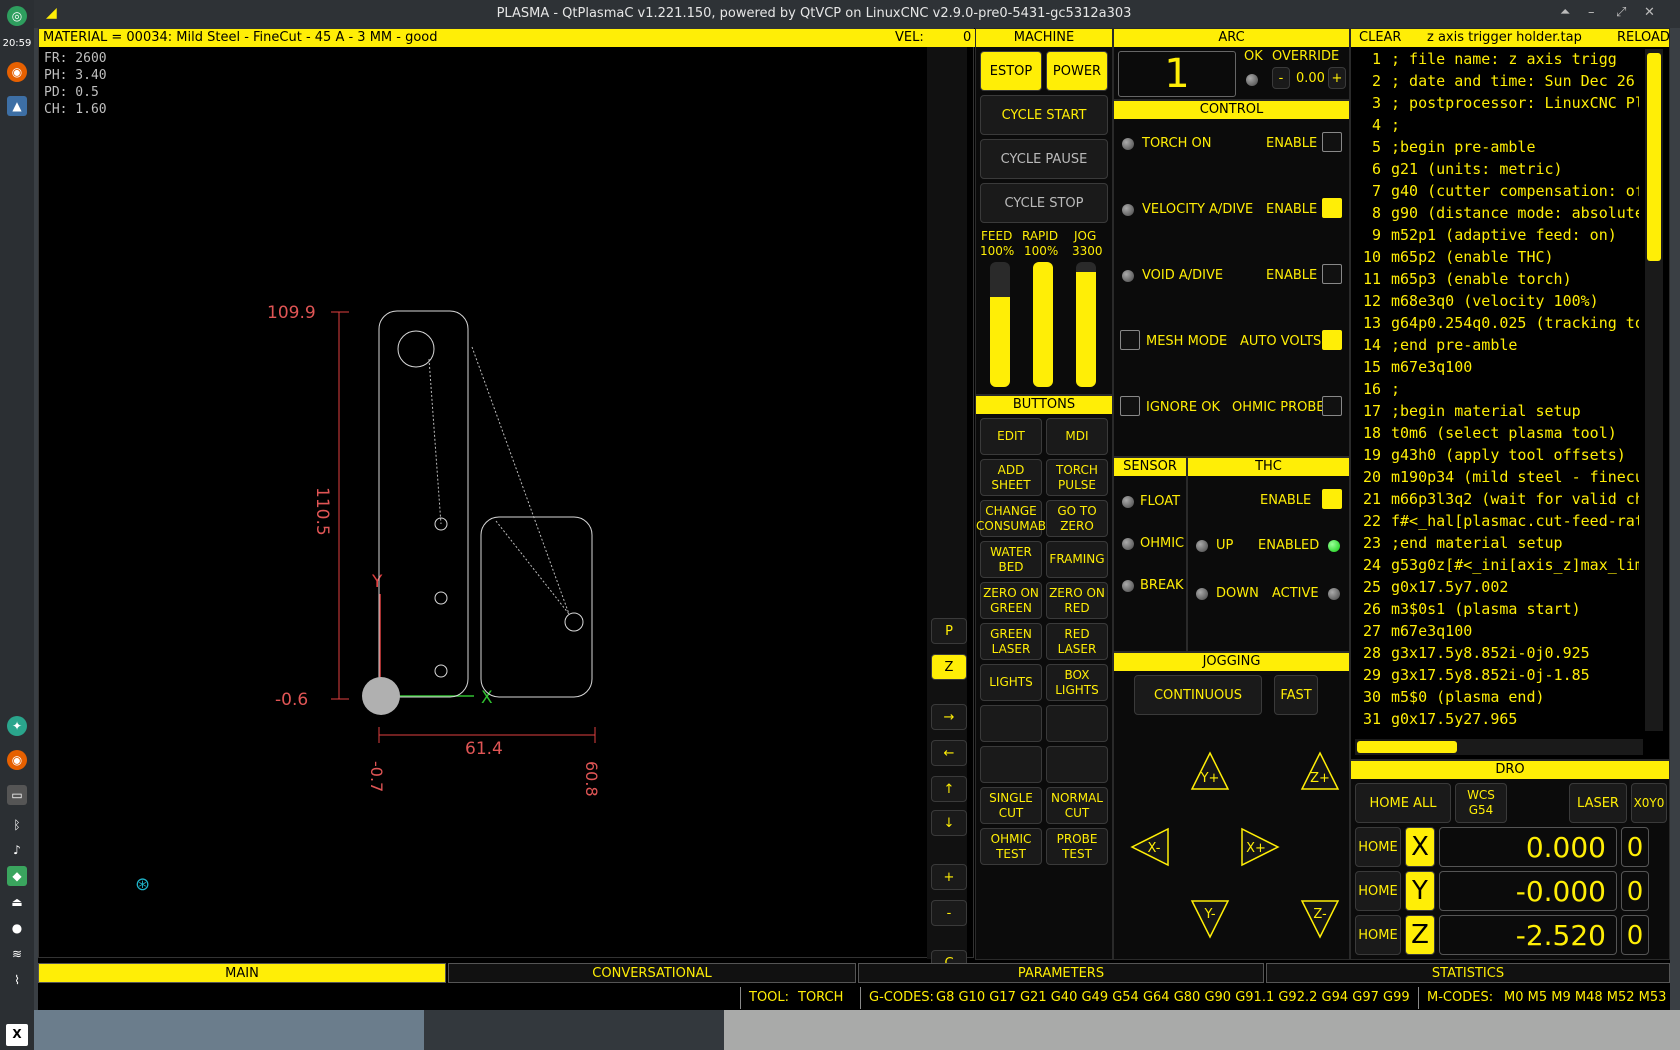 Image resolution: width=1680 pixels, height=1050 pixels. Describe the element at coordinates (1011, 436) in the screenshot. I see `edit-button: EDIT` at that location.